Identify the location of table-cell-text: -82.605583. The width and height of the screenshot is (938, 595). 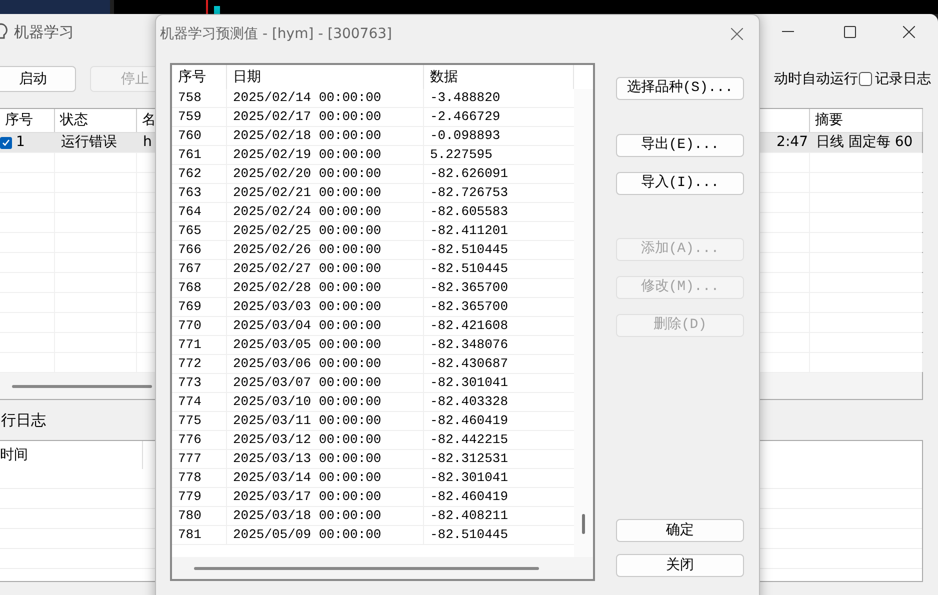
(469, 212).